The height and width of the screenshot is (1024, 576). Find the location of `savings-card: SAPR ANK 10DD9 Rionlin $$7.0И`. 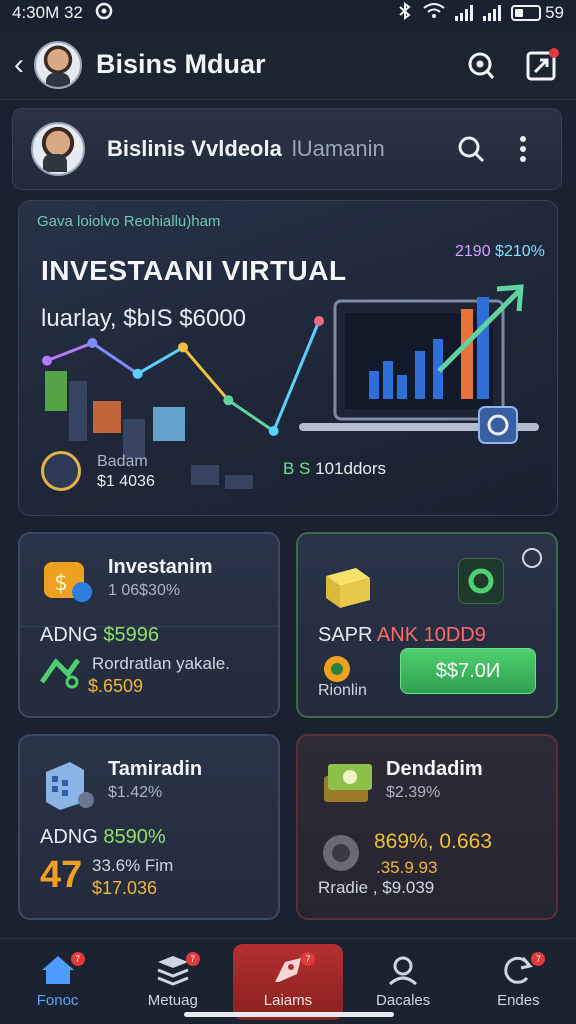

savings-card: SAPR ANK 10DD9 Rionlin $$7.0И is located at coordinates (427, 625).